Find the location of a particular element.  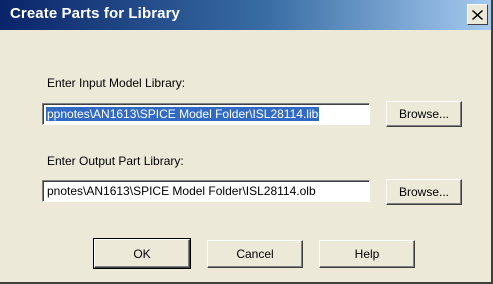

ok-button: OK is located at coordinates (142, 253).